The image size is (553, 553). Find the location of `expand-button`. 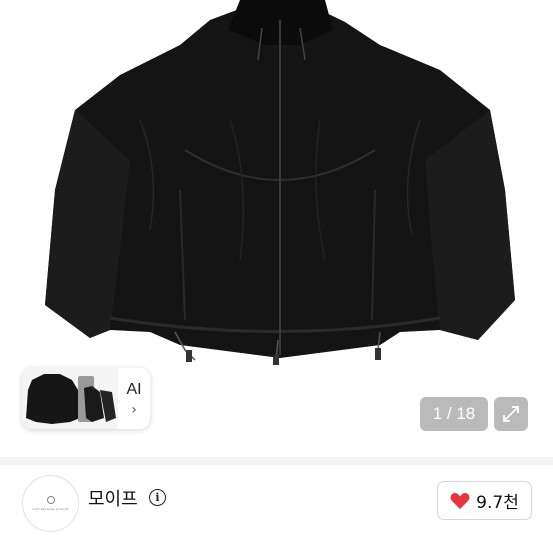

expand-button is located at coordinates (511, 414).